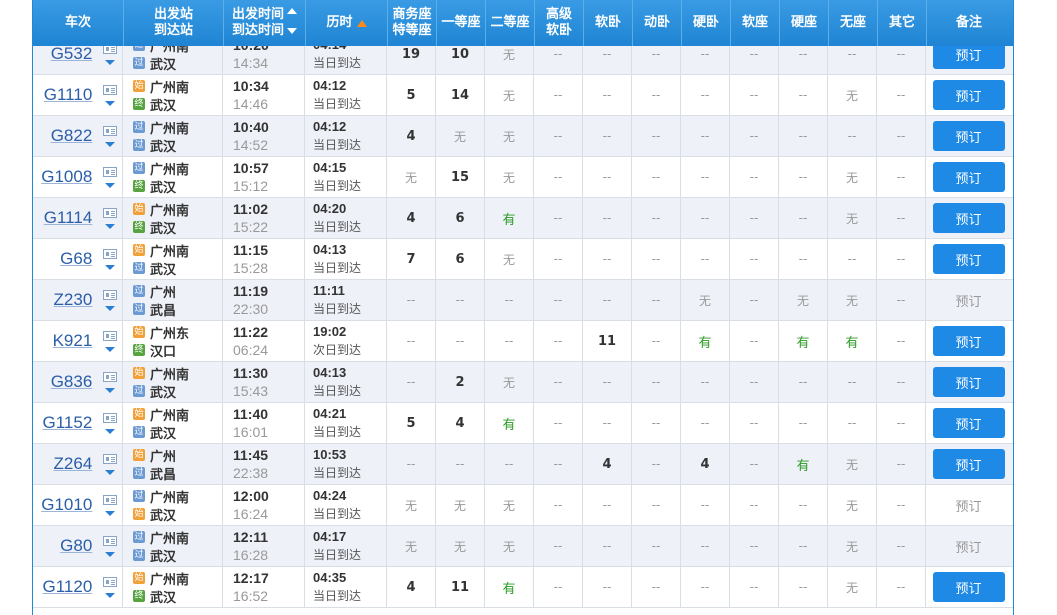 The image size is (1057, 615). What do you see at coordinates (460, 177) in the screenshot?
I see `seat-first: 15` at bounding box center [460, 177].